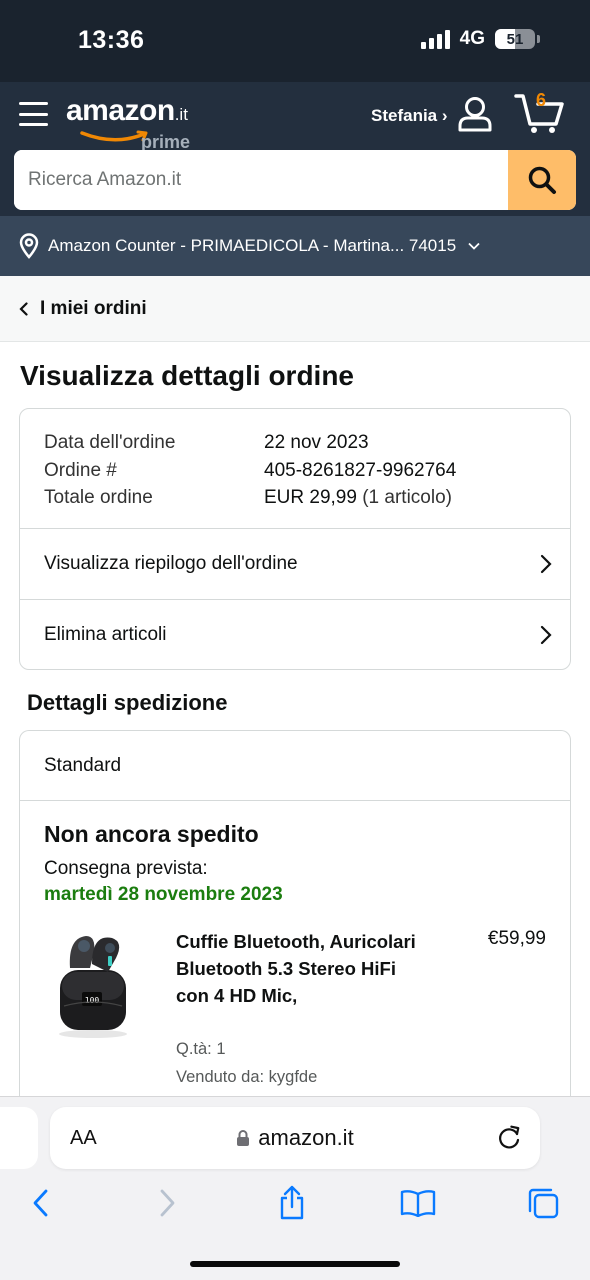 The height and width of the screenshot is (1280, 590). I want to click on tabs-icon, so click(543, 1203).